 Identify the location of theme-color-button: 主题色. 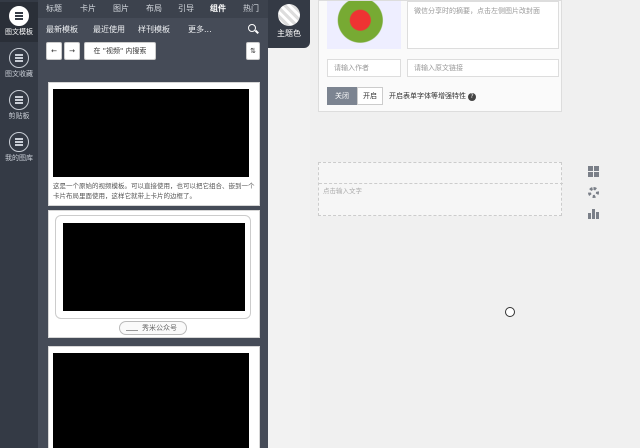
(289, 24).